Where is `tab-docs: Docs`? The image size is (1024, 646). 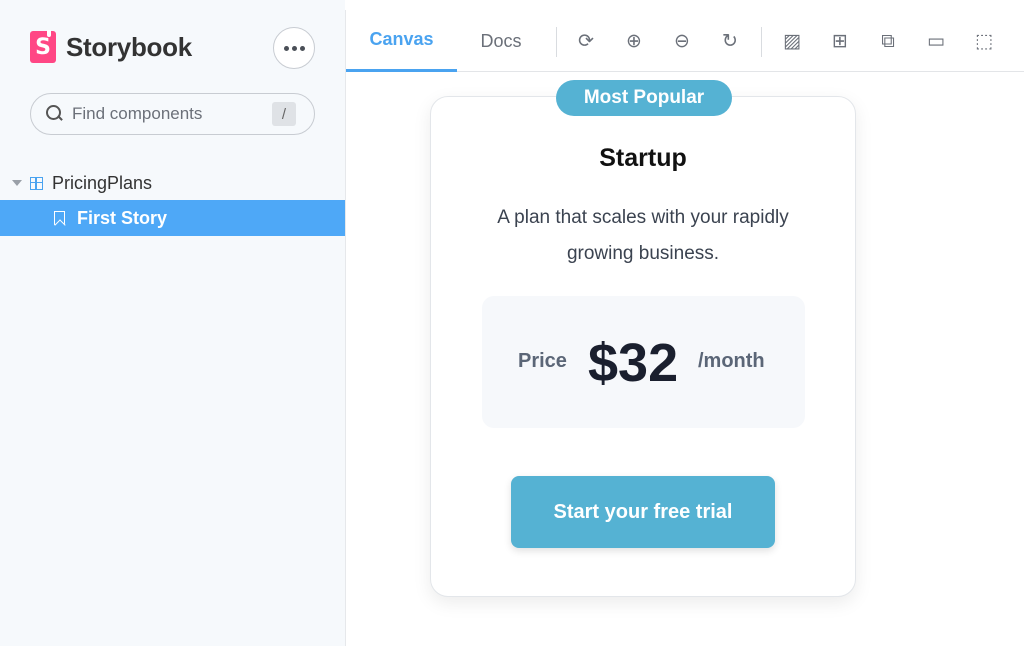
tab-docs: Docs is located at coordinates (501, 41).